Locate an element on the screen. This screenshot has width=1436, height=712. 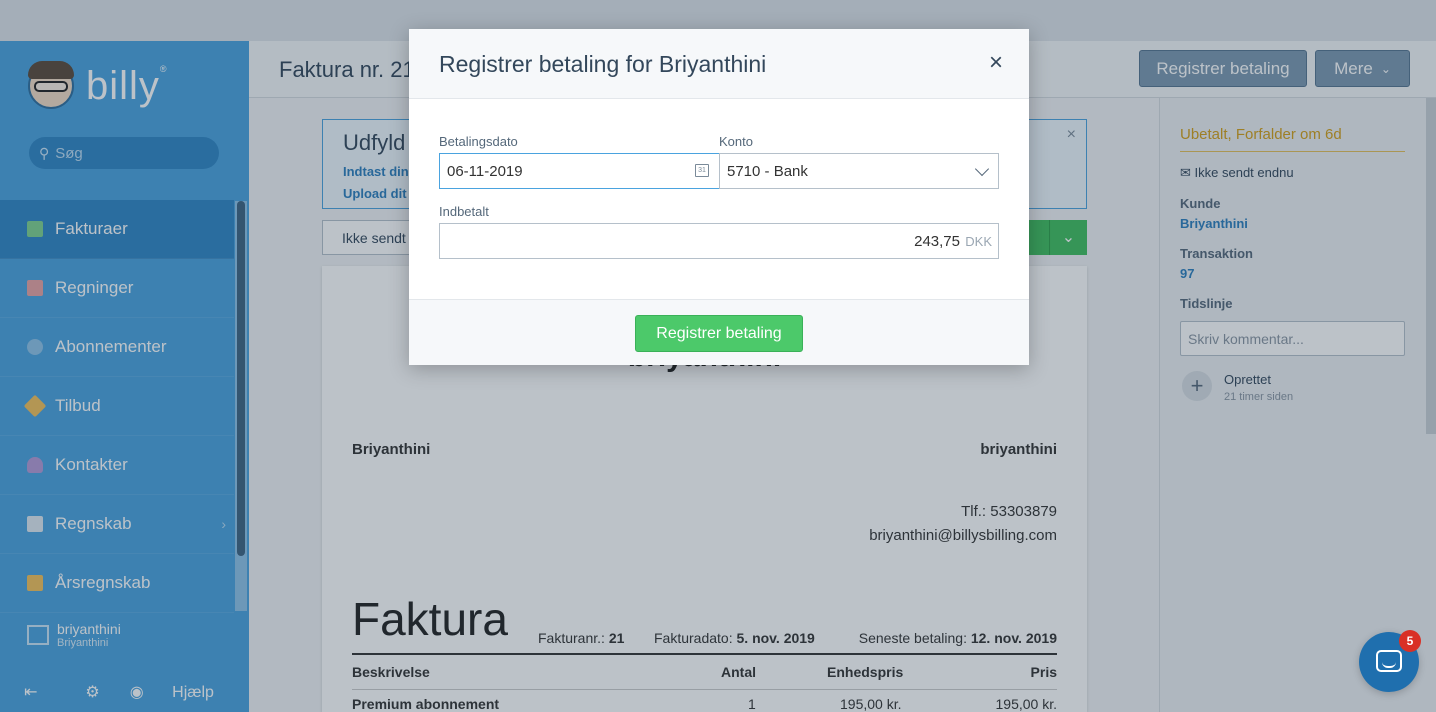
modal-footer: Registrer betaling is located at coordinates (719, 332).